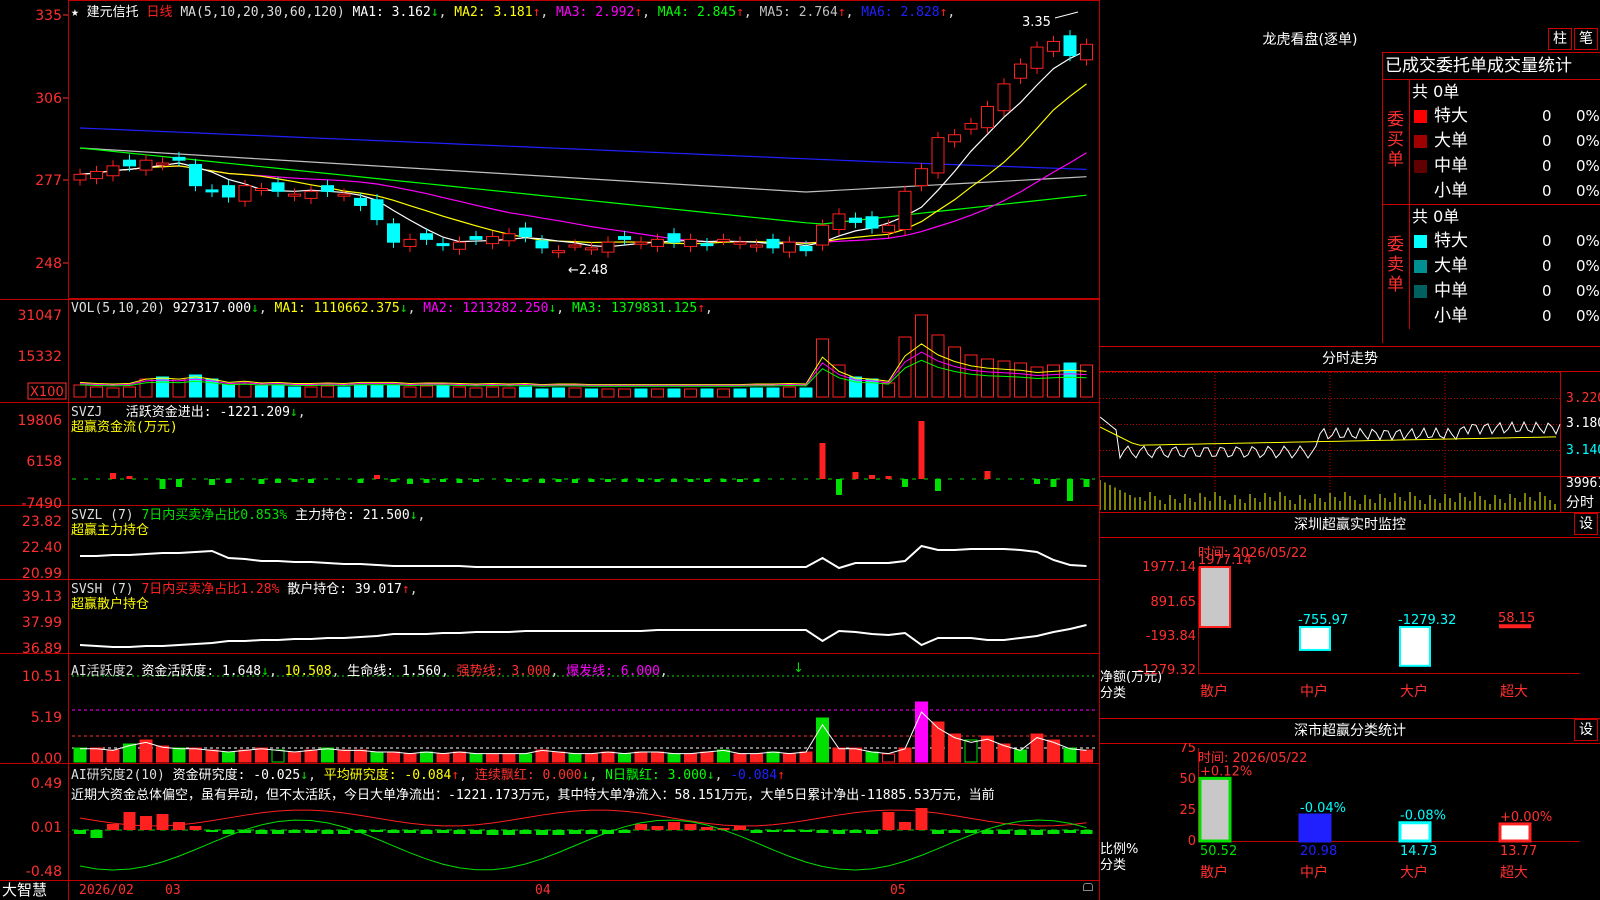 The width and height of the screenshot is (1600, 900). Describe the element at coordinates (1427, 656) in the screenshot. I see `sz-bar-group: -1279.32 大户` at that location.